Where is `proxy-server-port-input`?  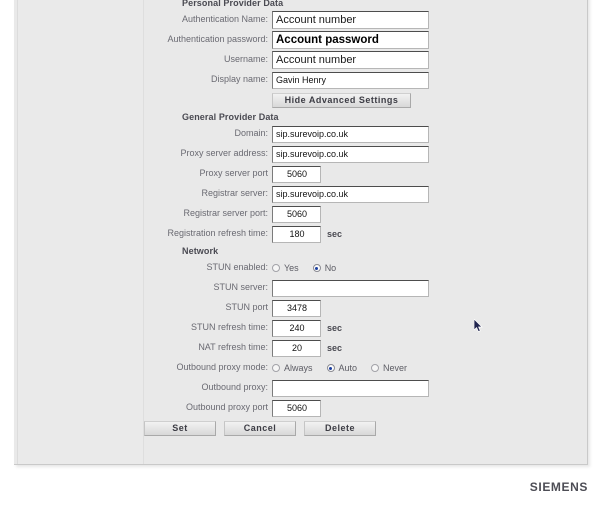 proxy-server-port-input is located at coordinates (296, 174).